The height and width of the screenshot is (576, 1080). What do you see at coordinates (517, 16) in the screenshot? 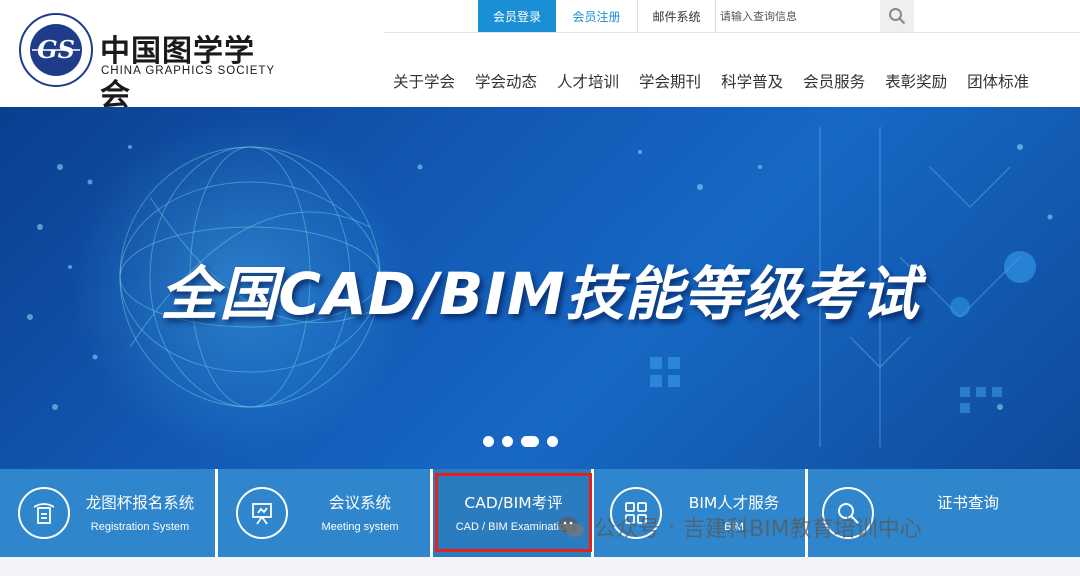
I see `member-login-button: 会员登录` at bounding box center [517, 16].